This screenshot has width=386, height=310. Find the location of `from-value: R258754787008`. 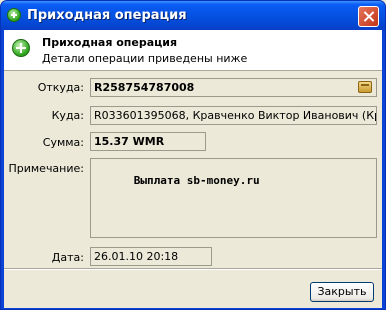

from-value: R258754787008 is located at coordinates (144, 87).